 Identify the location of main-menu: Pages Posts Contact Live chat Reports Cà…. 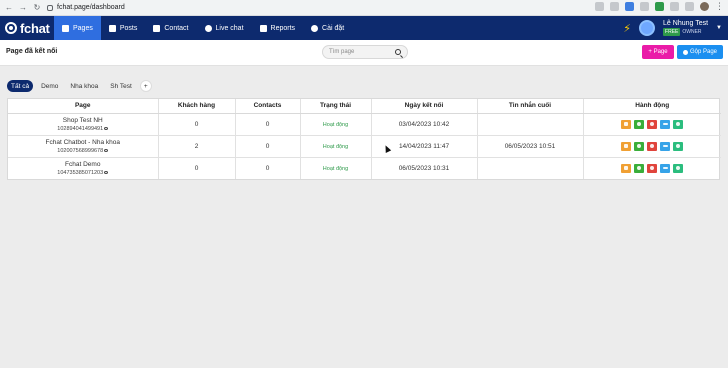
(203, 28).